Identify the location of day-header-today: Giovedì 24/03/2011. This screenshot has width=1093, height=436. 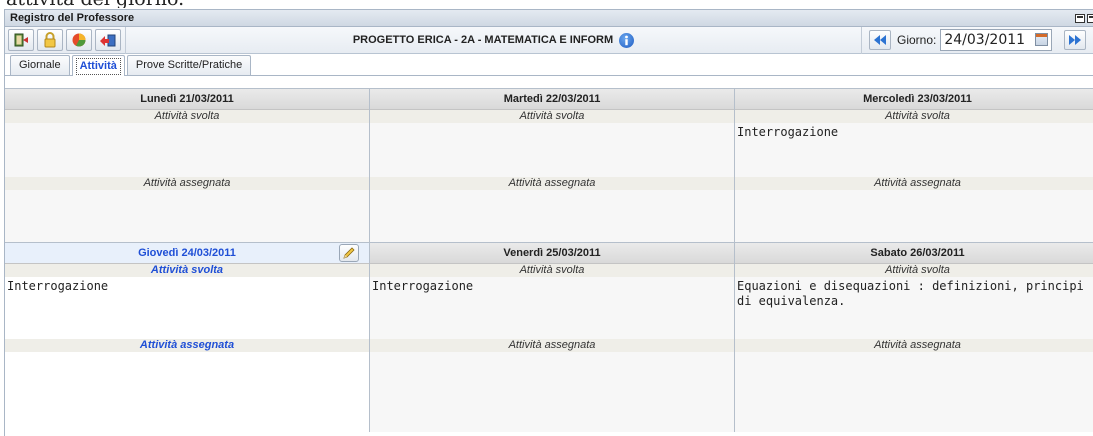
(187, 253).